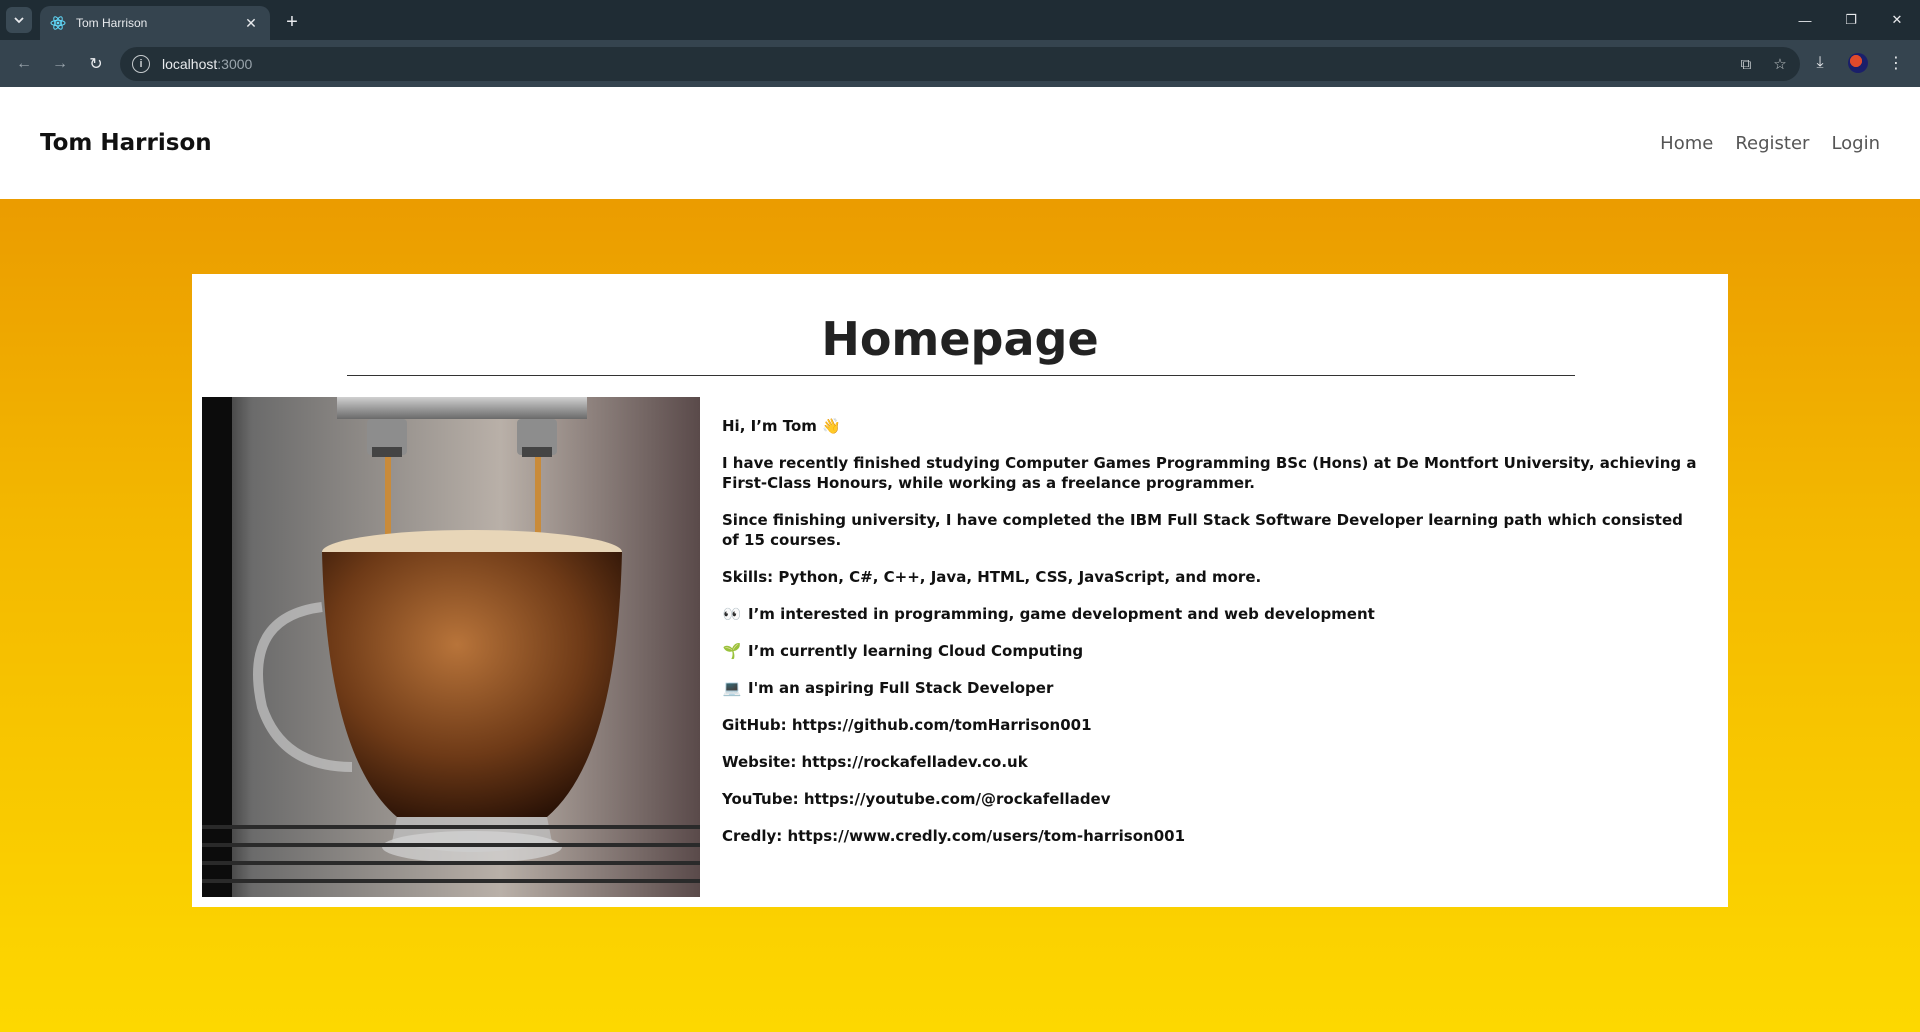 The height and width of the screenshot is (1032, 1920). I want to click on site-brand: Tom Harrison, so click(126, 143).